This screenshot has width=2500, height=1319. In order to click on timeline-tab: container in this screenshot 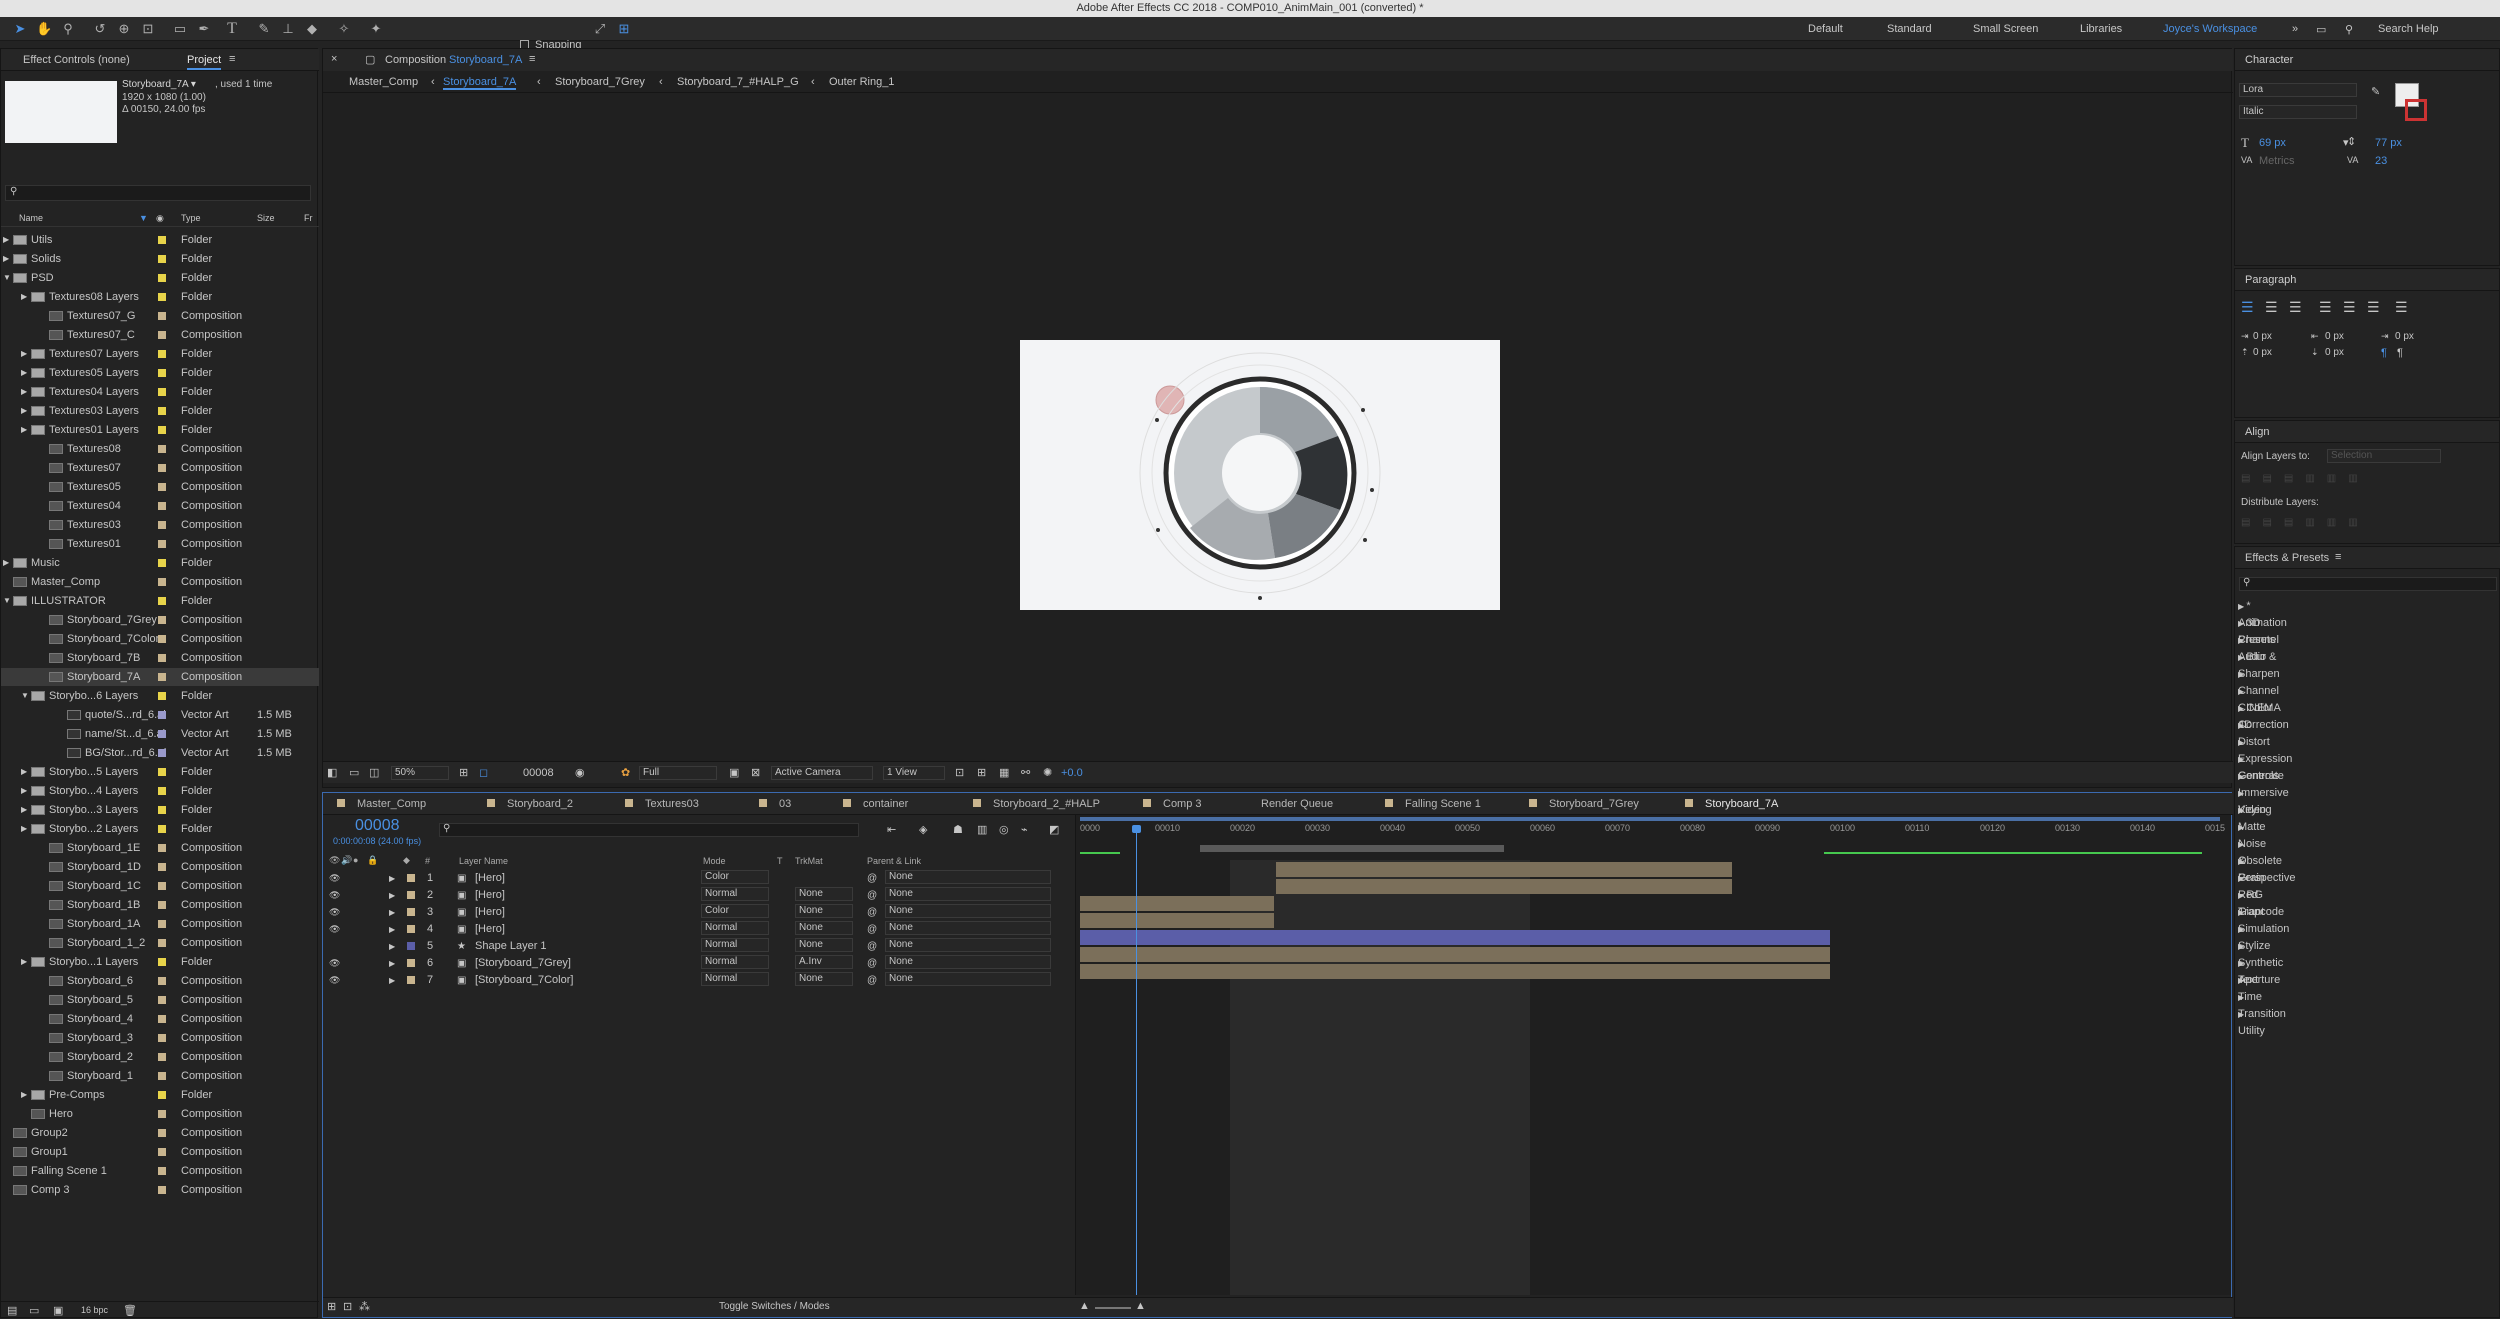, I will do `click(875, 804)`.